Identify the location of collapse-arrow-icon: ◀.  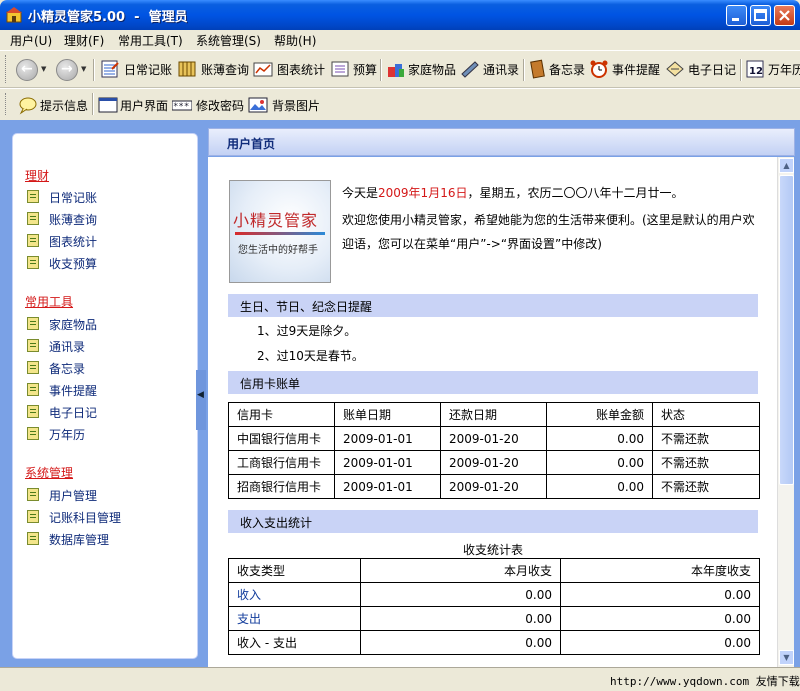
(200, 395).